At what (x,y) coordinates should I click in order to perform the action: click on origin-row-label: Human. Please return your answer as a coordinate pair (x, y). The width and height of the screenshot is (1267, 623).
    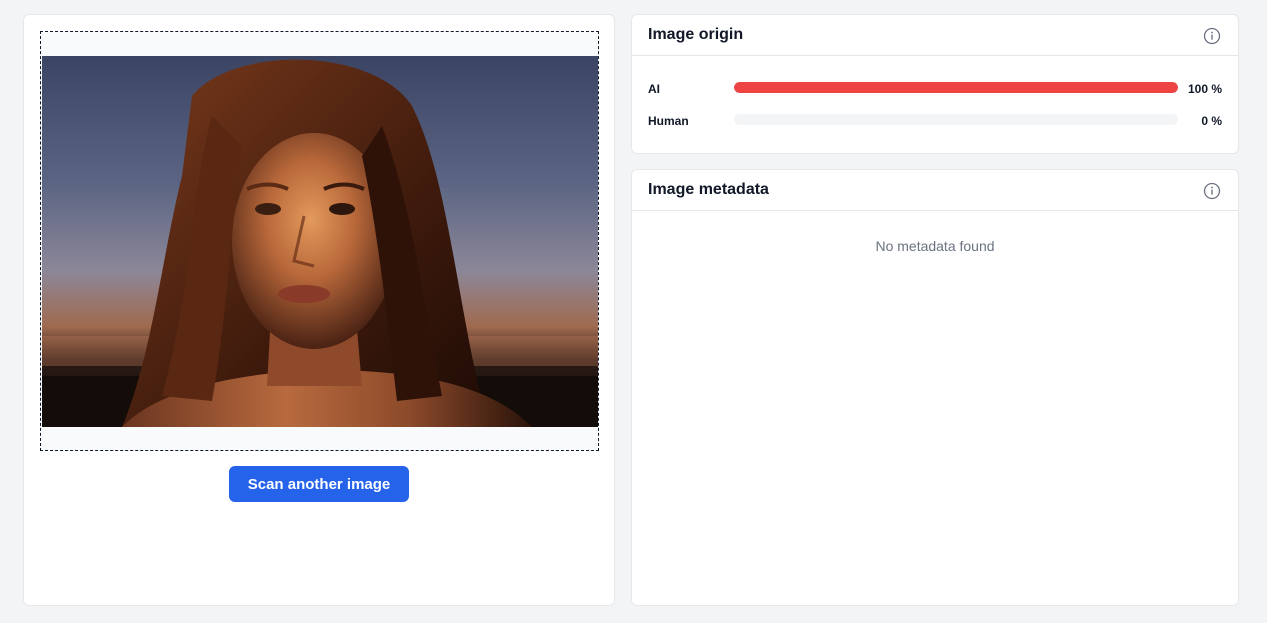
    Looking at the image, I should click on (668, 121).